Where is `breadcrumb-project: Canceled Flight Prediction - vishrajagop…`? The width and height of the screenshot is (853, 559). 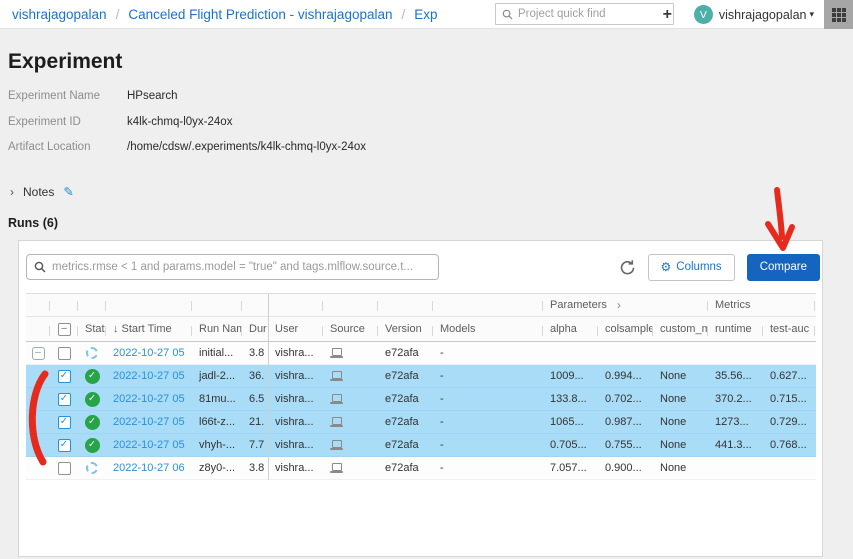 breadcrumb-project: Canceled Flight Prediction - vishrajagop… is located at coordinates (260, 14).